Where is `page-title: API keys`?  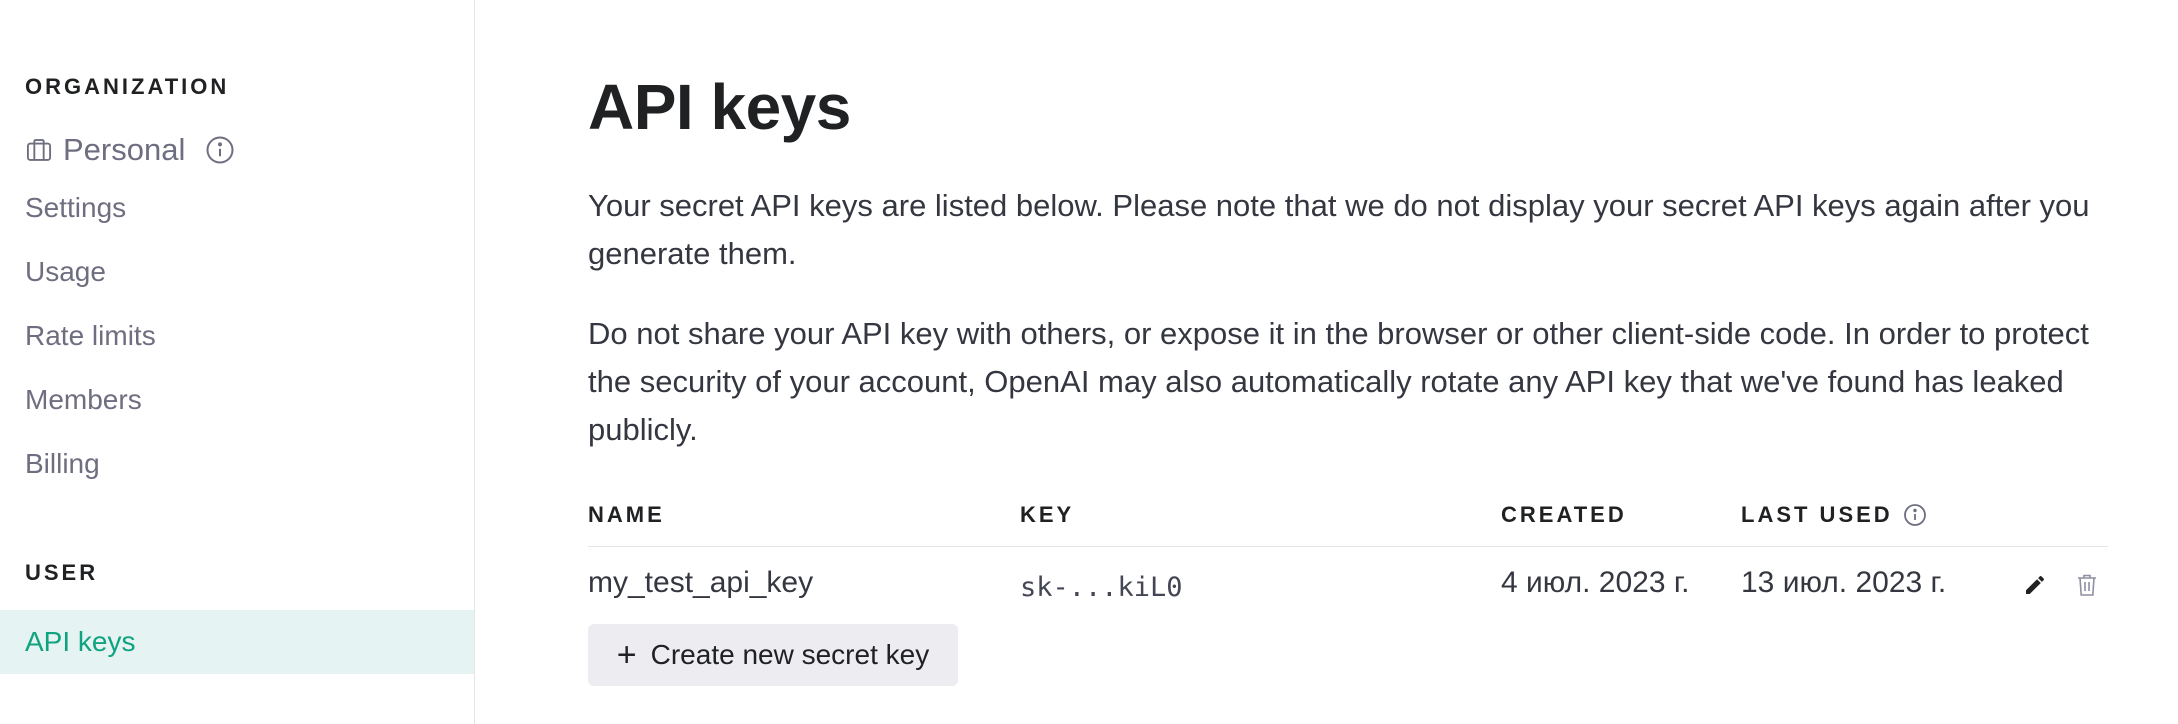 page-title: API keys is located at coordinates (719, 107).